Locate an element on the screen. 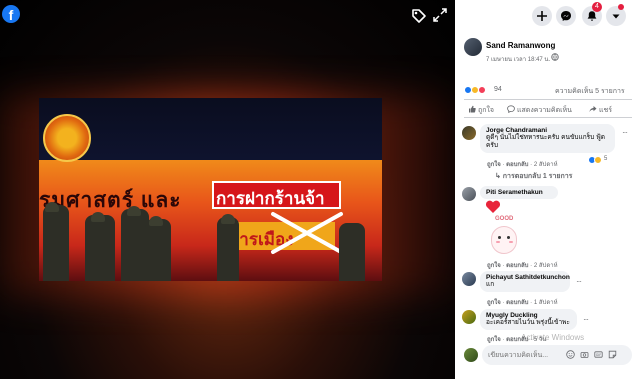  top-navbar is located at coordinates (547, 15).